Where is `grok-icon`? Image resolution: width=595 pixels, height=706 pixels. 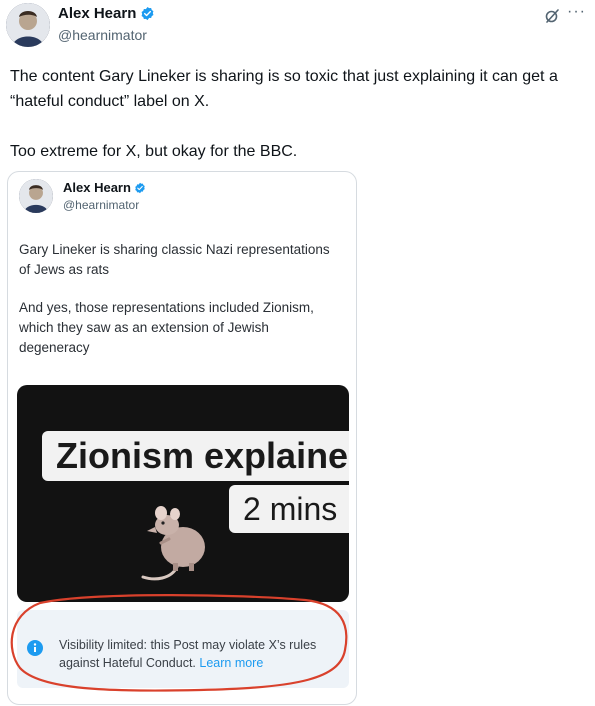 grok-icon is located at coordinates (552, 16).